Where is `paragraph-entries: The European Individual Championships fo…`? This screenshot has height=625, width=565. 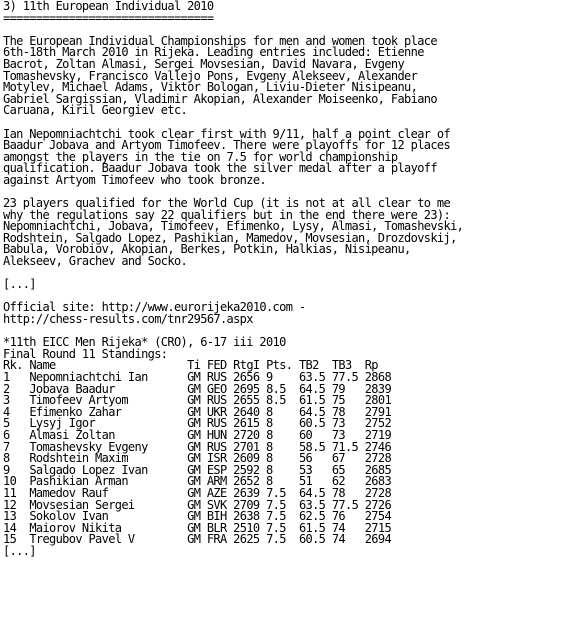 paragraph-entries: The European Individual Championships fo… is located at coordinates (284, 76).